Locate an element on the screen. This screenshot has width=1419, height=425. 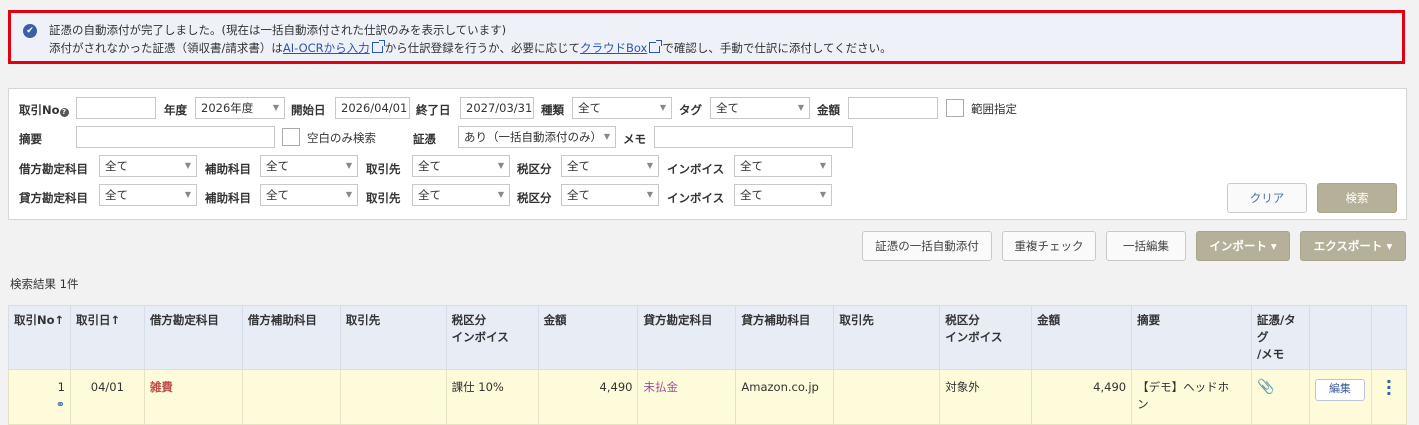
col-kashi-zeikubun: 税区分 インボイス is located at coordinates (986, 337).